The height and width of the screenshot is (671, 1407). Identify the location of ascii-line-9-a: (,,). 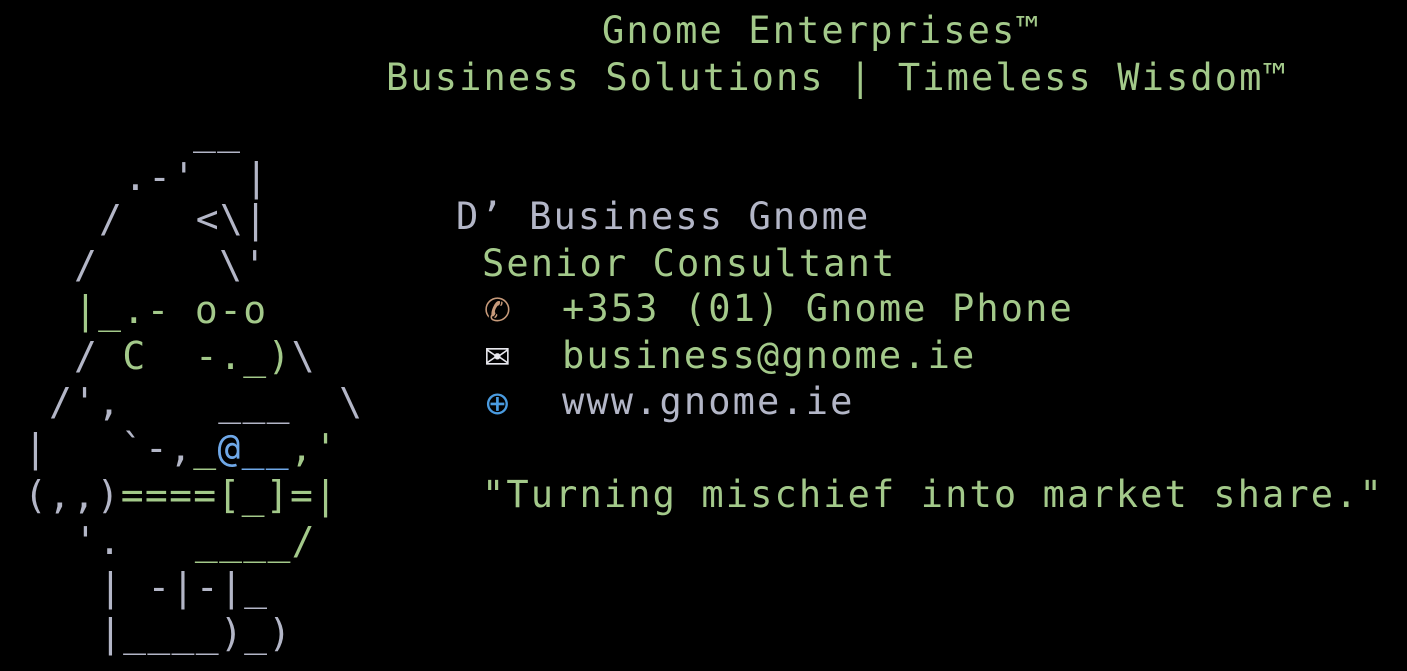
(72, 495).